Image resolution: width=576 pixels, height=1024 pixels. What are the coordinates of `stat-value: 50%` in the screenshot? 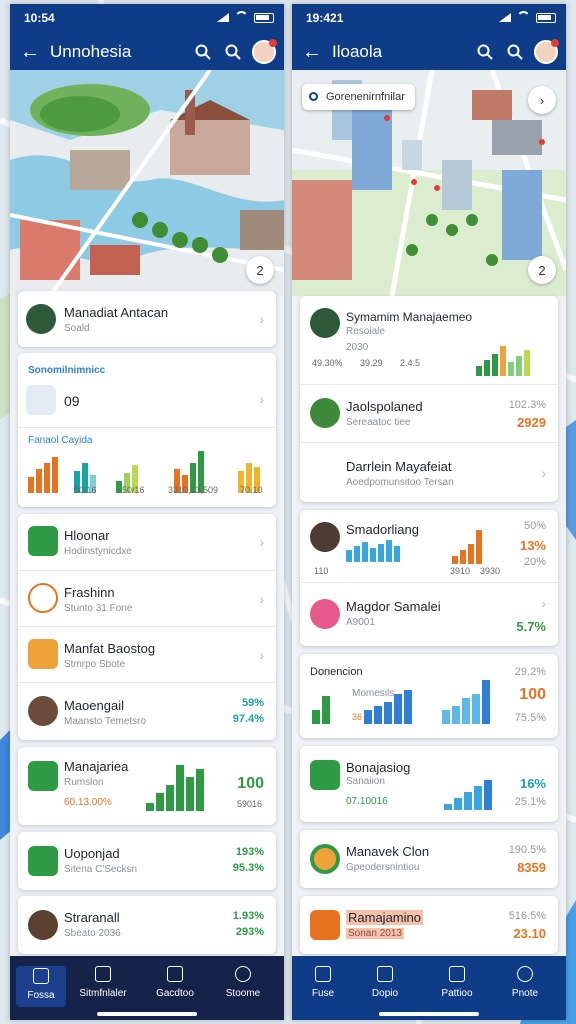 It's located at (534, 526).